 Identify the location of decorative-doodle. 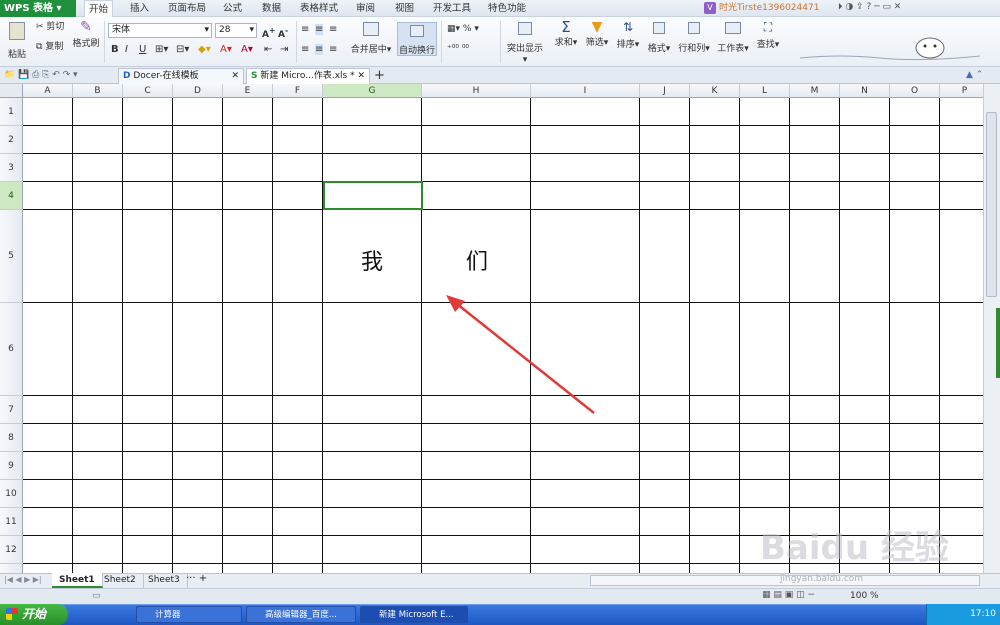
(890, 47).